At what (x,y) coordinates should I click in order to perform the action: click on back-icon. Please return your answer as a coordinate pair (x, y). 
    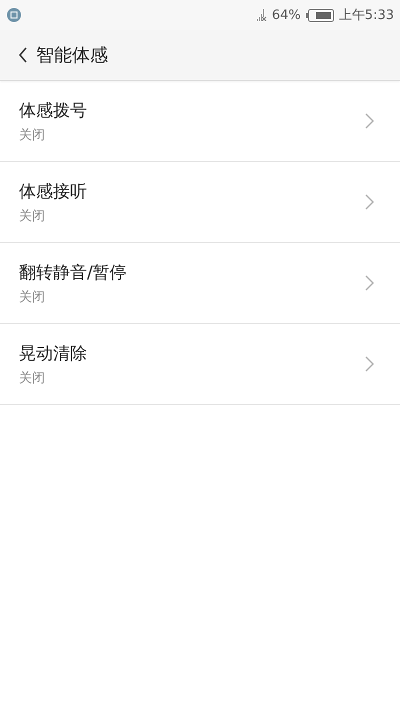
    Looking at the image, I should click on (23, 55).